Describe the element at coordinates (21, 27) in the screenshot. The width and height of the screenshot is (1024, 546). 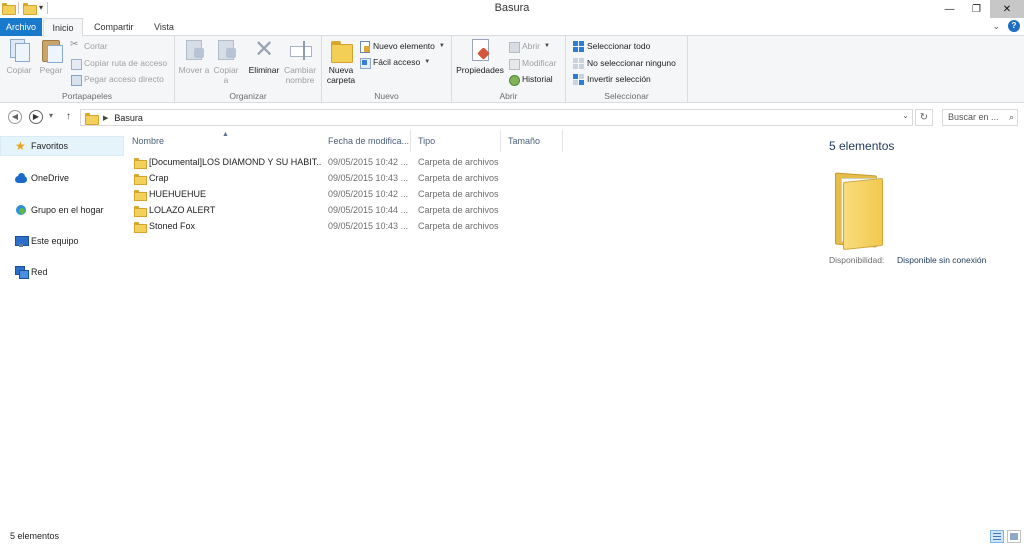
I see `tab-file: Archivo` at that location.